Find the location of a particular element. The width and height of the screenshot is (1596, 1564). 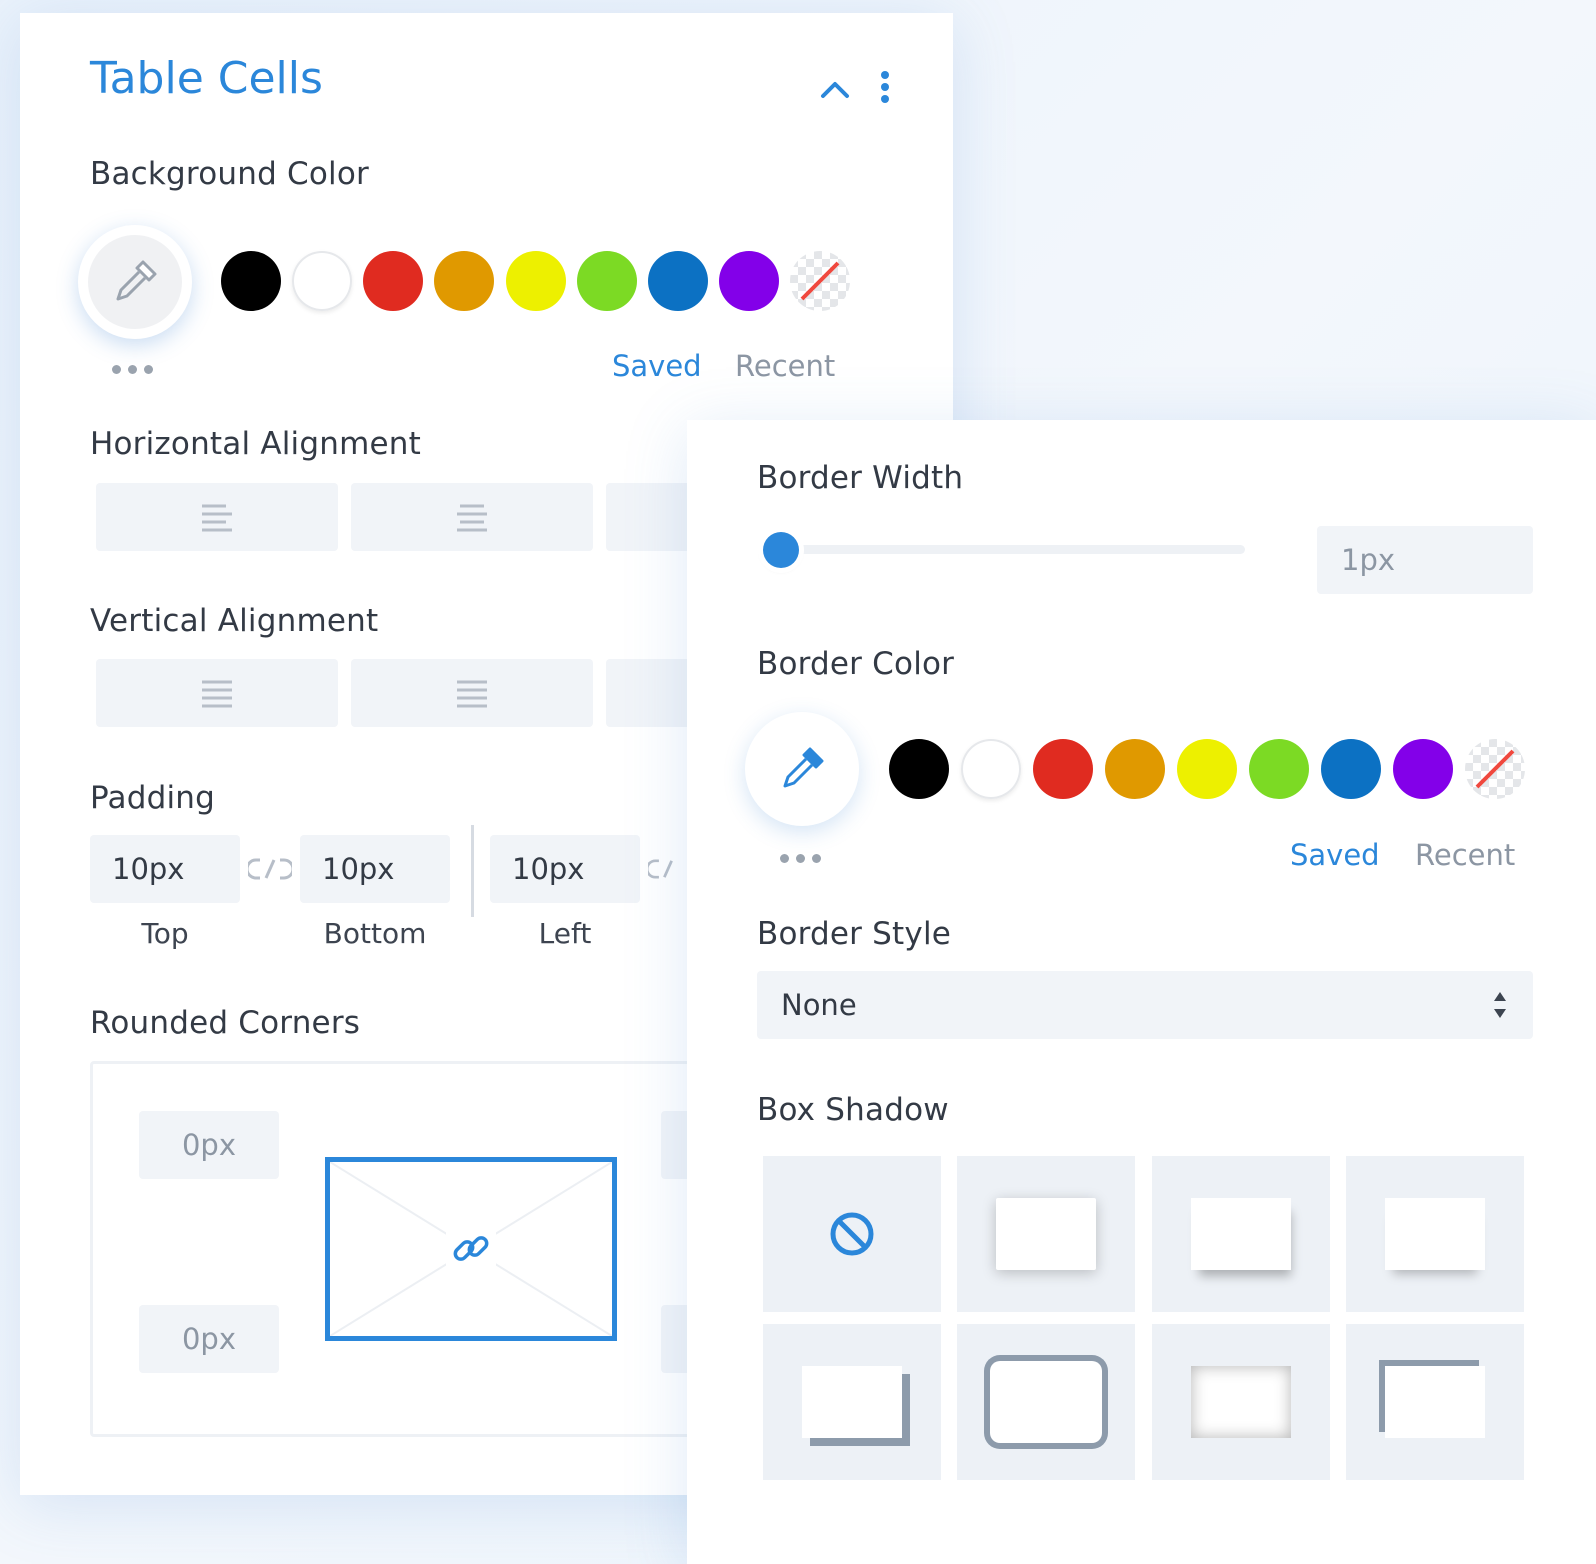

align-left-icon is located at coordinates (217, 518).